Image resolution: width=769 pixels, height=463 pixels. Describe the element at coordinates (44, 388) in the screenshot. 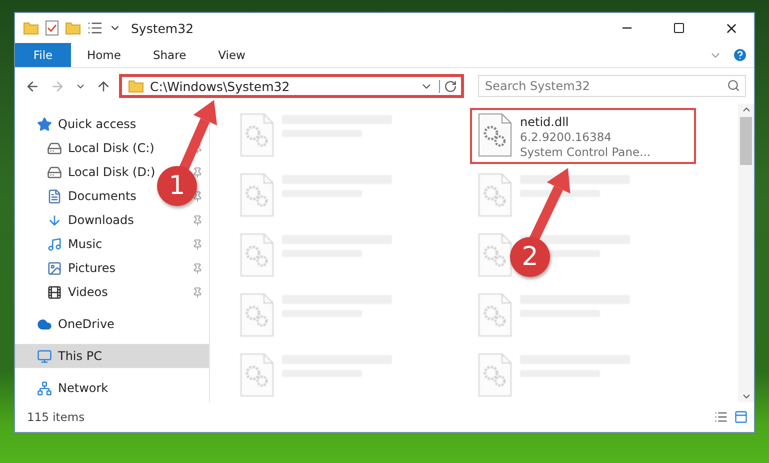

I see `network-icon` at that location.